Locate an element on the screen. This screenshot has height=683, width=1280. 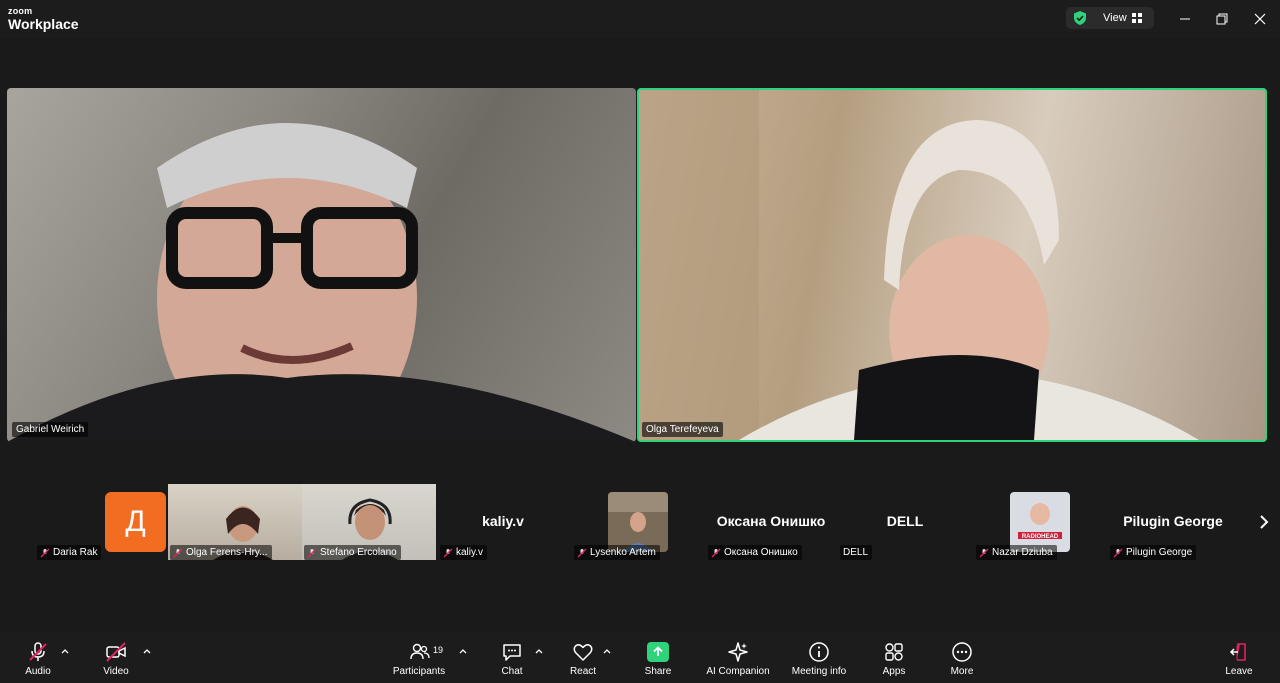
participants-button: 19 Participants is located at coordinates (419, 658).